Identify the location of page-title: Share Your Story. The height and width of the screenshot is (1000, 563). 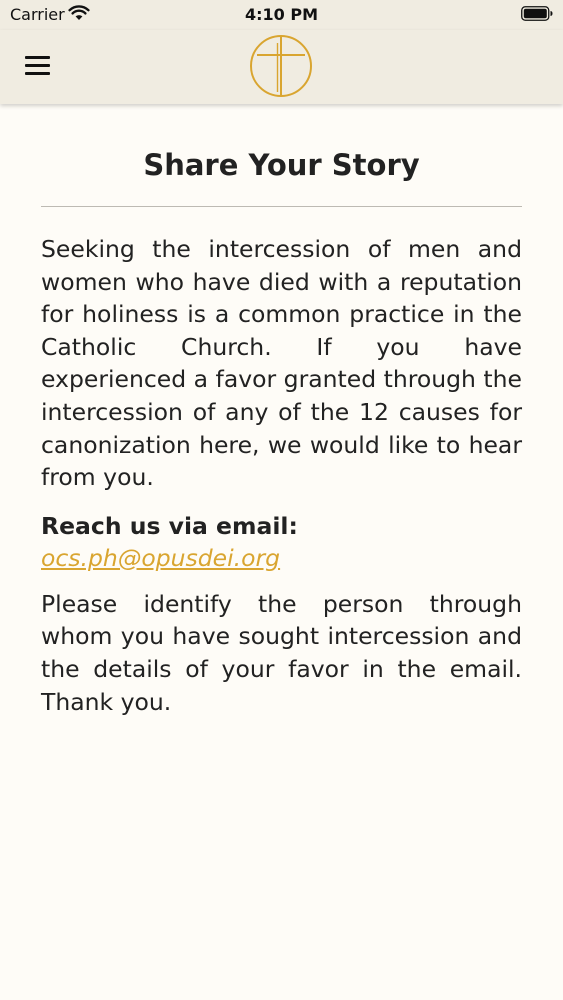
(281, 165).